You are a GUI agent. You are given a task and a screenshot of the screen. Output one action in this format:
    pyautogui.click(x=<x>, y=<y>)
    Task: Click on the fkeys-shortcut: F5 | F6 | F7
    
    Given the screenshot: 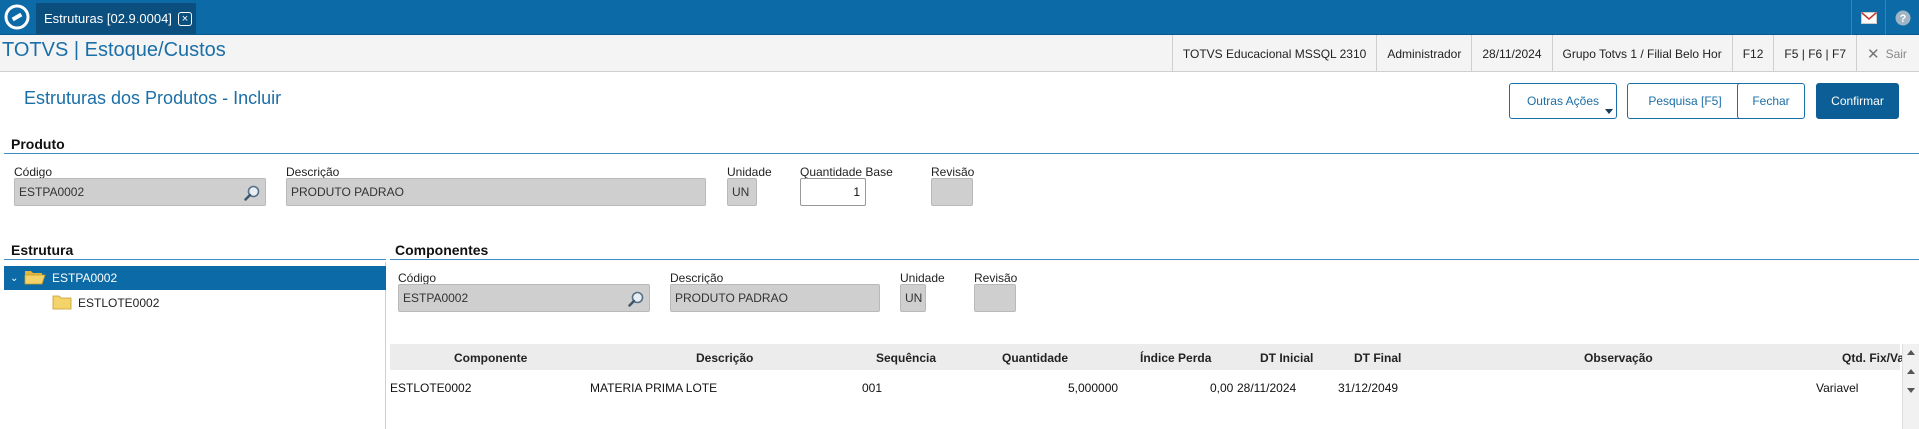 What is the action you would take?
    pyautogui.click(x=1814, y=53)
    